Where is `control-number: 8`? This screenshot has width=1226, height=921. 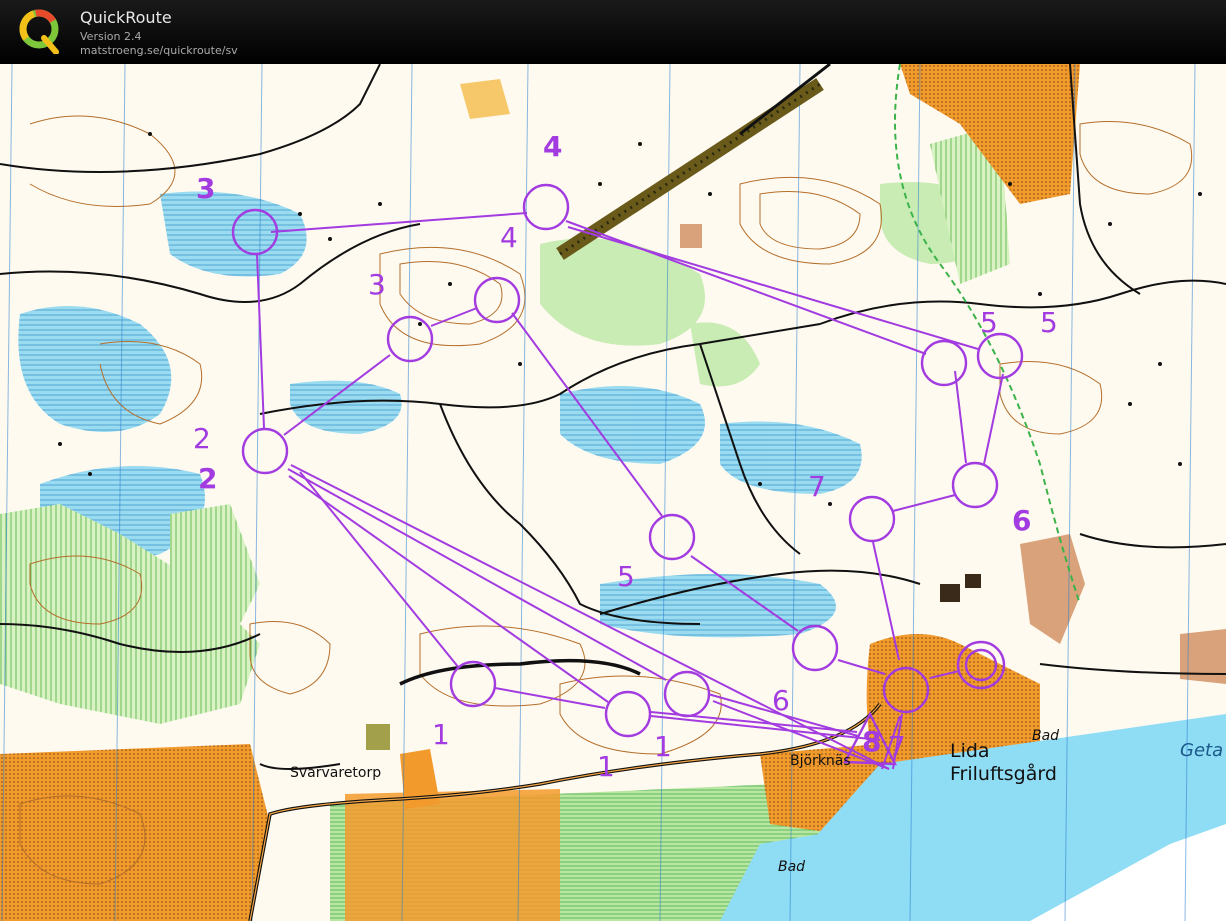 control-number: 8 is located at coordinates (871, 741).